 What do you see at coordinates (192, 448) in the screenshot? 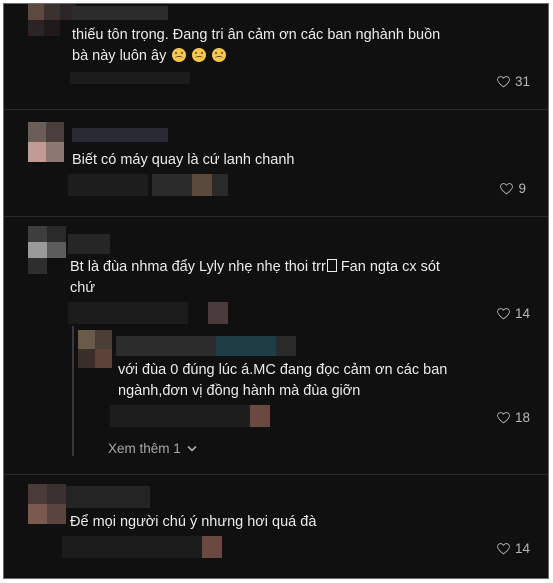
I see `chevron-down-icon` at bounding box center [192, 448].